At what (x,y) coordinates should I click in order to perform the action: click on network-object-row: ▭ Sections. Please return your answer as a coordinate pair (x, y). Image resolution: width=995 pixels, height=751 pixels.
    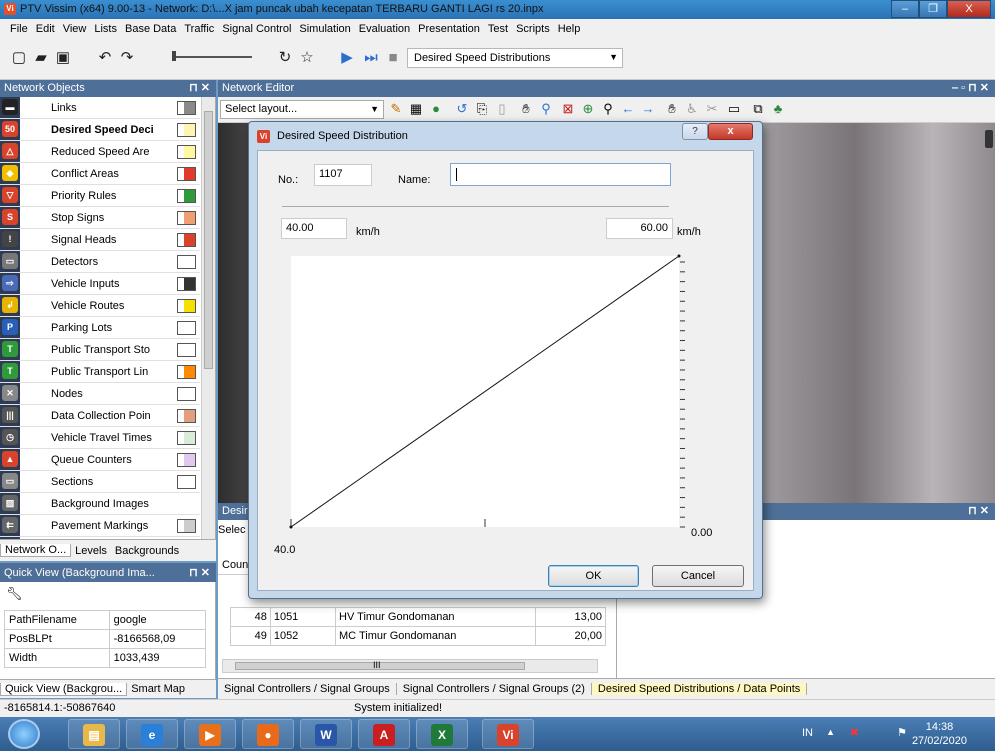
    Looking at the image, I should click on (100, 482).